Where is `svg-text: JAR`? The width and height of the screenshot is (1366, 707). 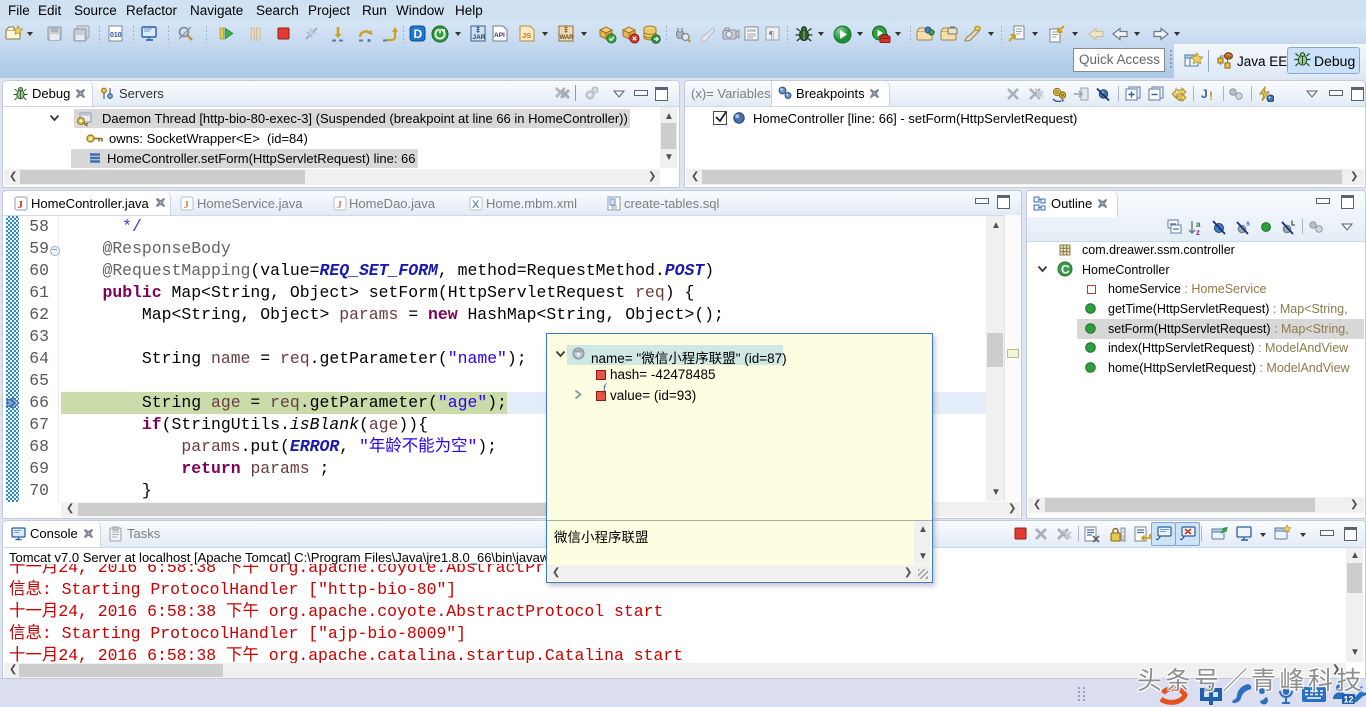 svg-text: JAR is located at coordinates (479, 37).